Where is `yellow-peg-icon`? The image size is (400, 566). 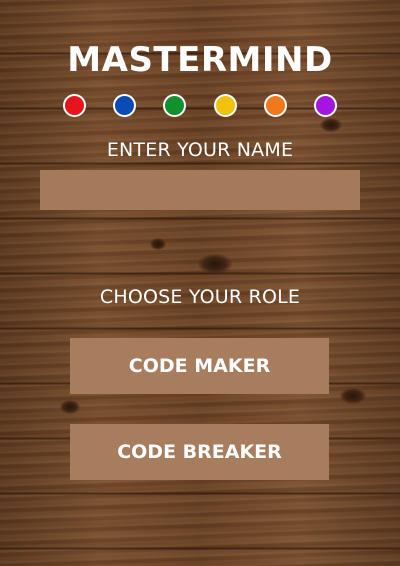
yellow-peg-icon is located at coordinates (225, 105).